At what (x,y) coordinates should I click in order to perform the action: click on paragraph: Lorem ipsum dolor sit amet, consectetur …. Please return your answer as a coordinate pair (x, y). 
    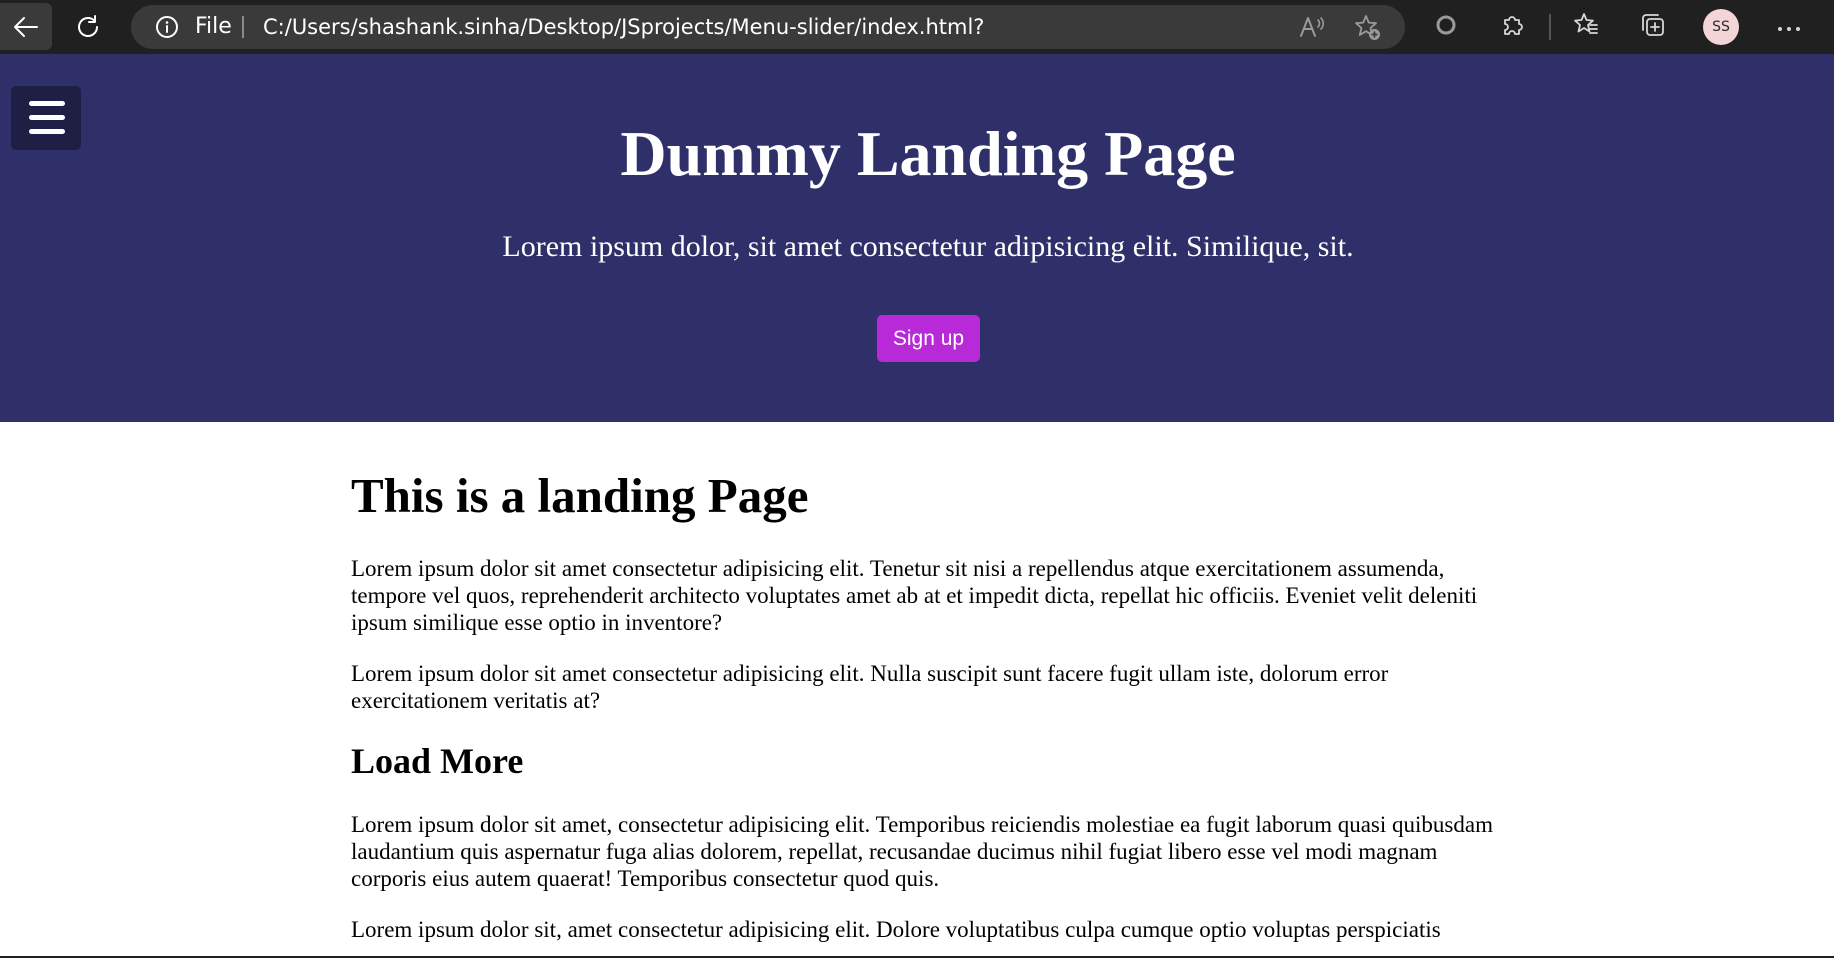
    Looking at the image, I should click on (922, 851).